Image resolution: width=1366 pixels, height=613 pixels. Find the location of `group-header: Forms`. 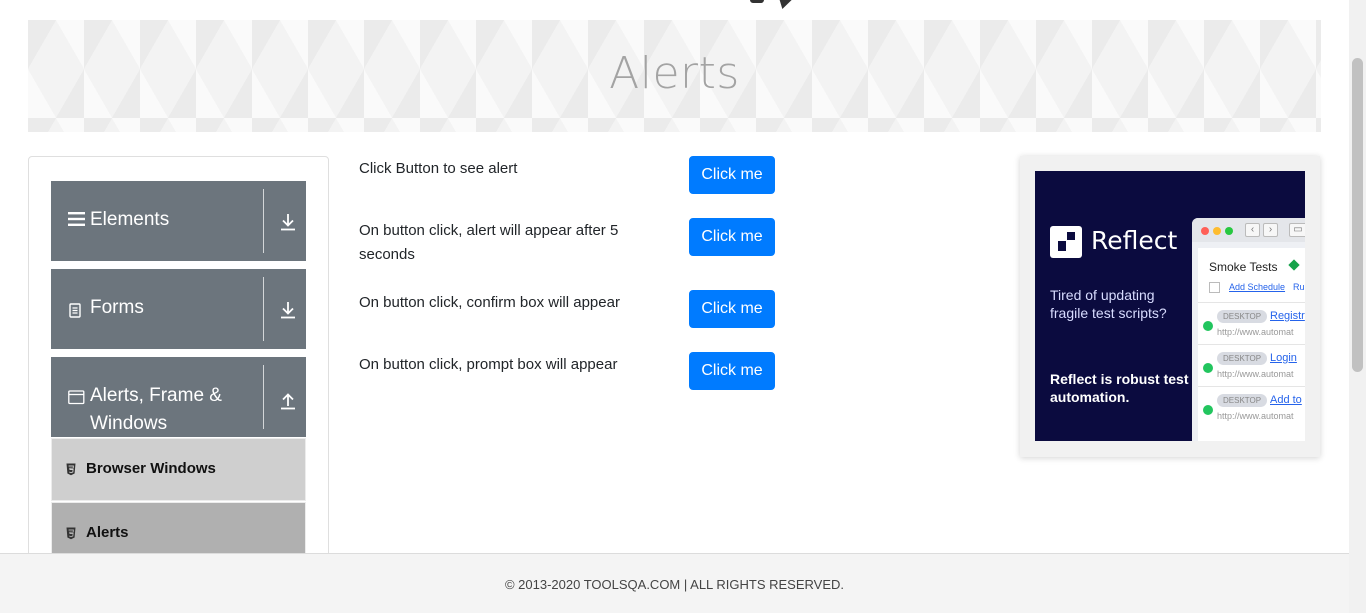

group-header: Forms is located at coordinates (178, 309).